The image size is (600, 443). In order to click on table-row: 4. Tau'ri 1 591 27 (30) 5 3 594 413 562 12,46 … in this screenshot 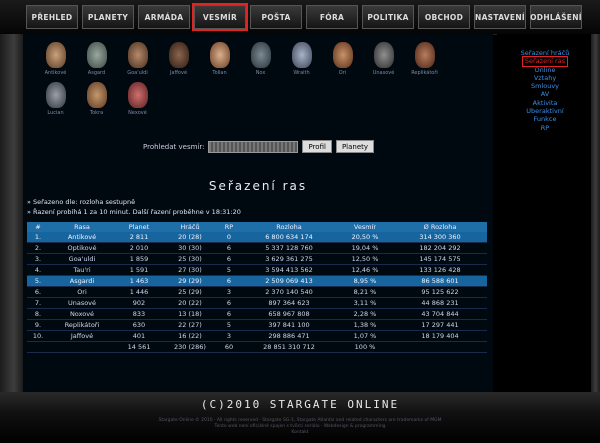, I will do `click(257, 270)`.